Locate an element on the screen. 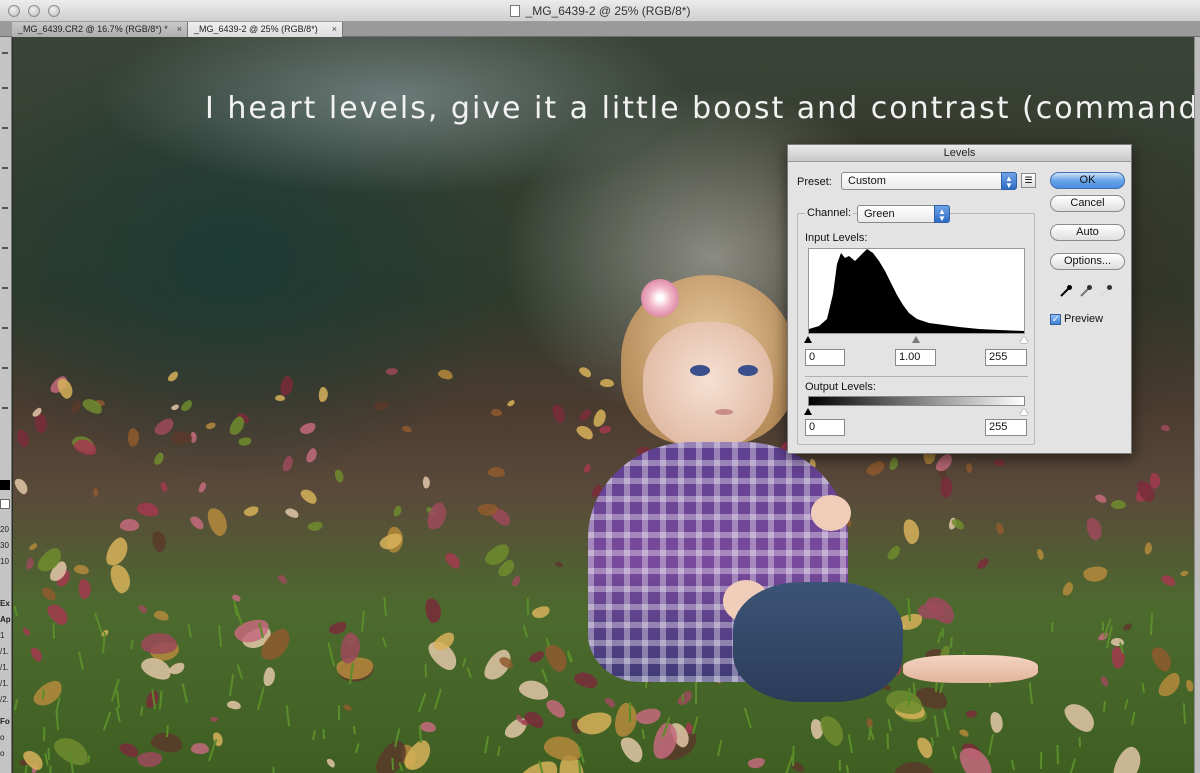 This screenshot has width=1200, height=773. input-black-field: 0 is located at coordinates (825, 357).